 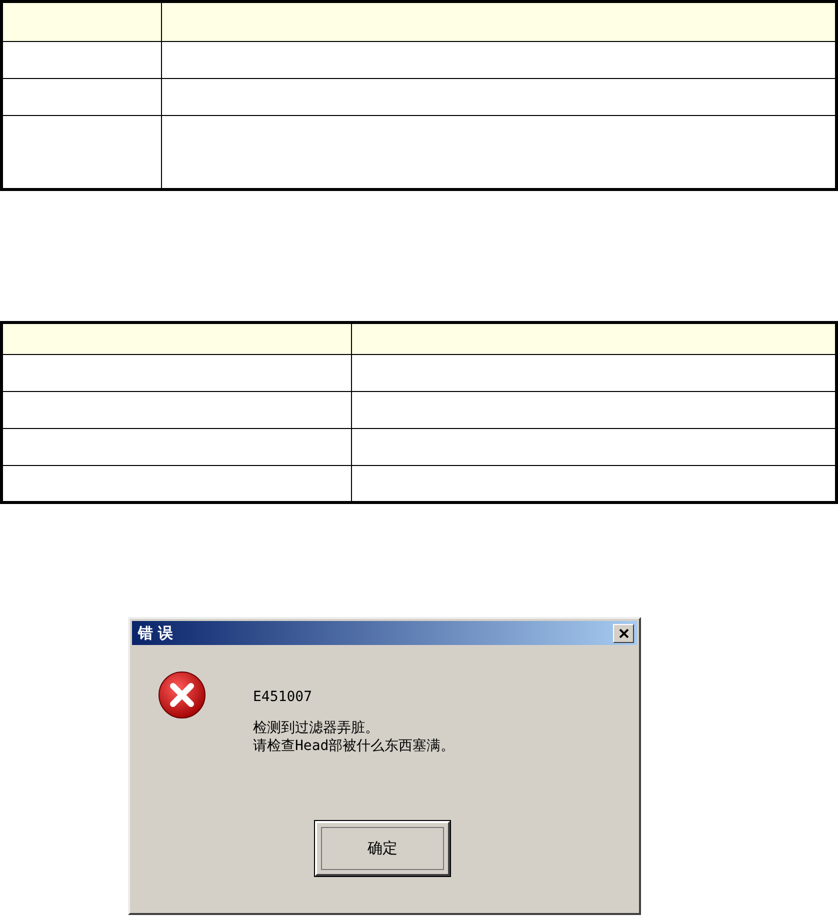 What do you see at coordinates (354, 737) in the screenshot?
I see `error-message: 检测到过滤器弄脏。 请检查Head部被什么东西塞满。` at bounding box center [354, 737].